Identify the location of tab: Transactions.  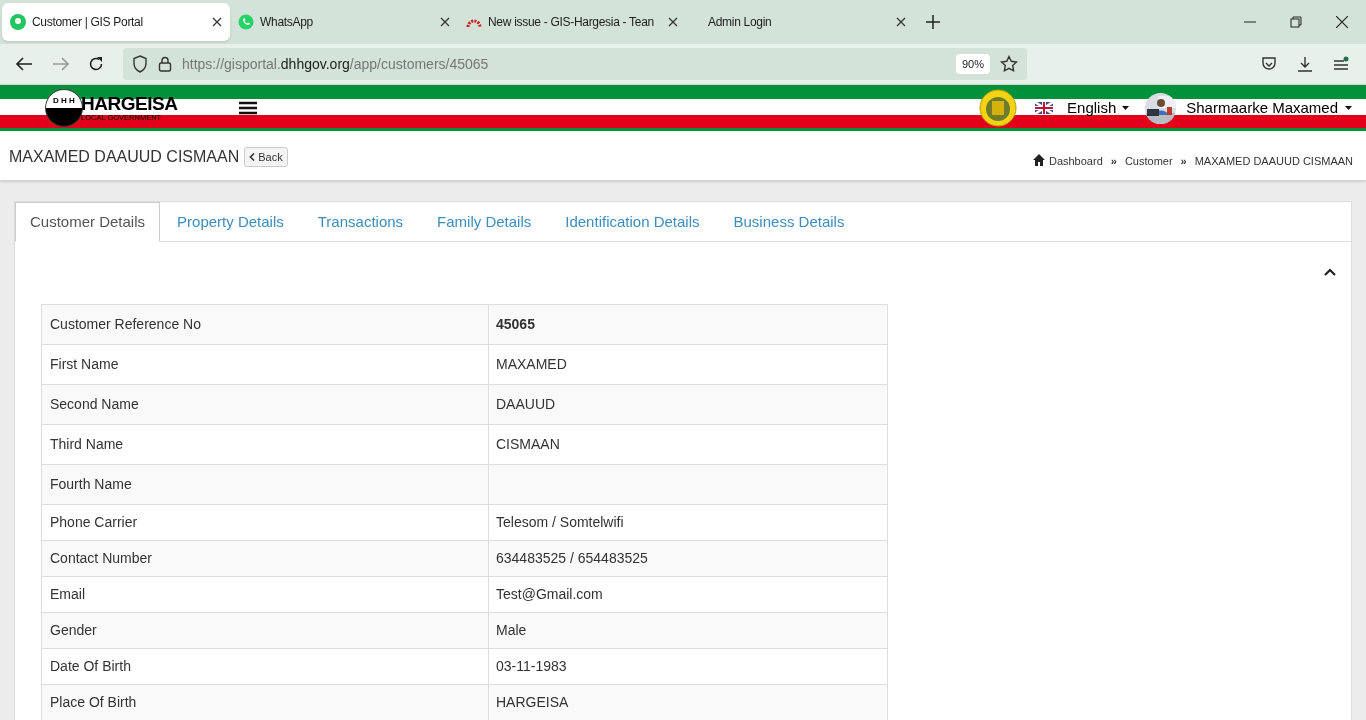
(360, 222).